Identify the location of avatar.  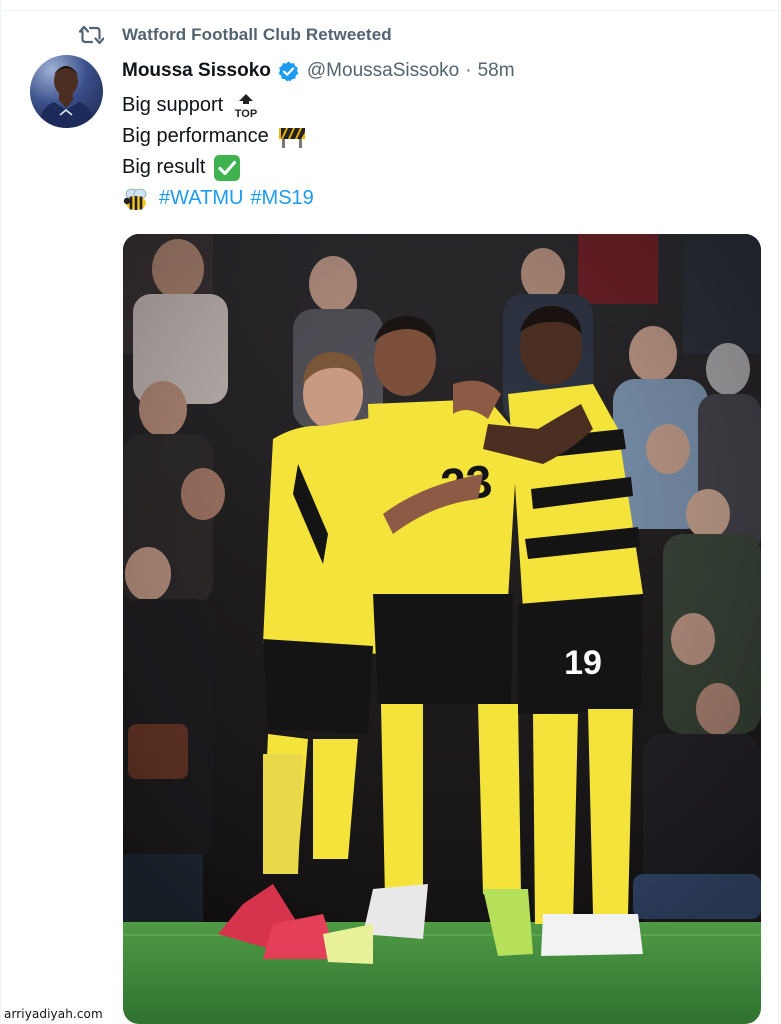
(66, 91).